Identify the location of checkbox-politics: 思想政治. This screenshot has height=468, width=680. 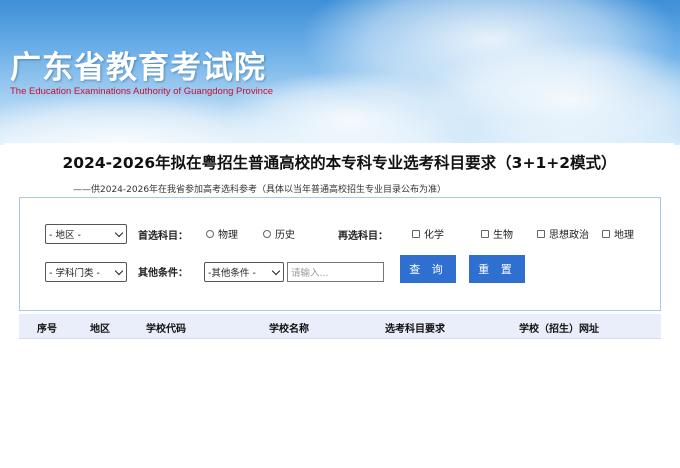
(563, 233).